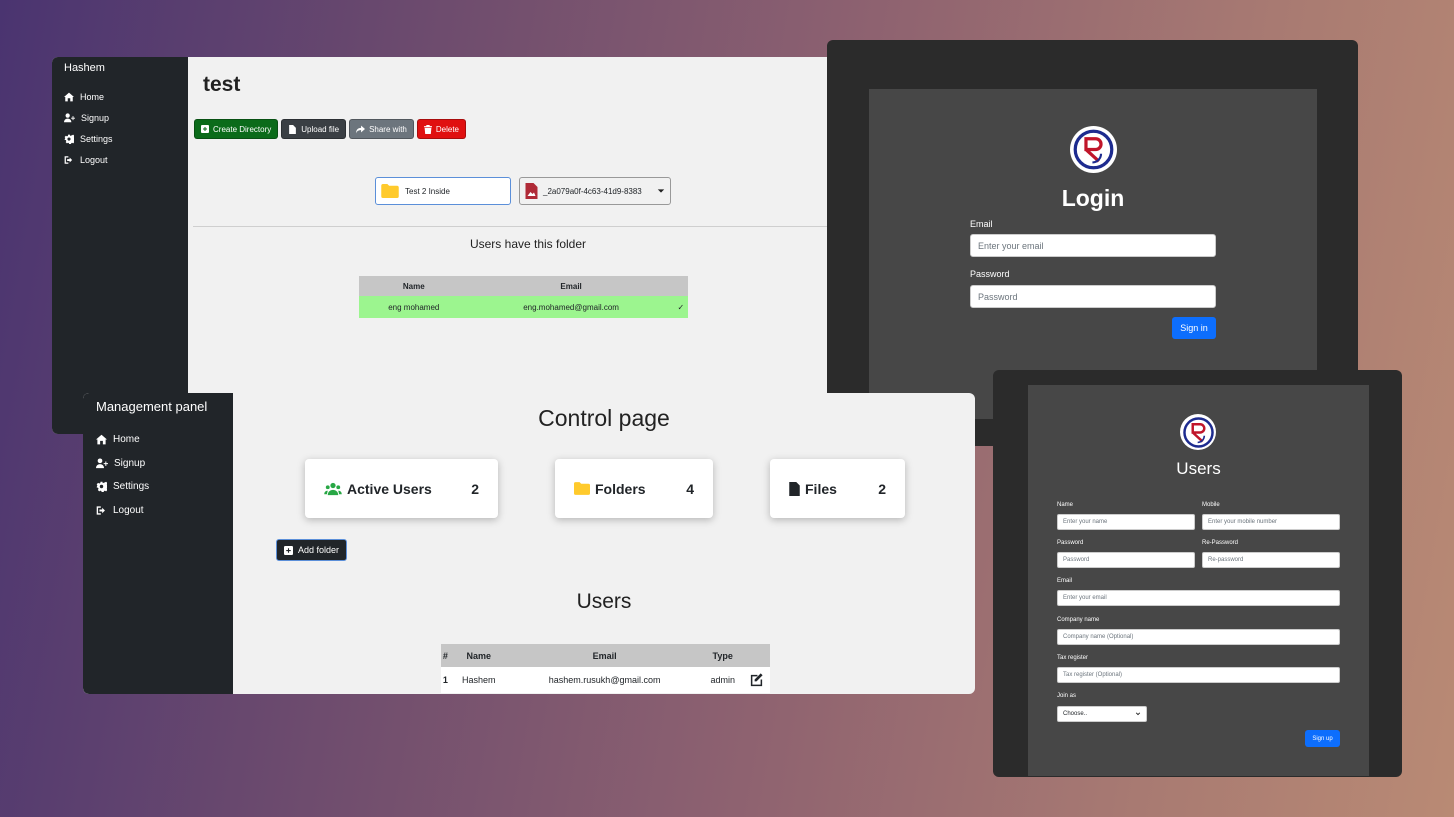 This screenshot has width=1454, height=817. I want to click on login-title: Login, so click(1093, 198).